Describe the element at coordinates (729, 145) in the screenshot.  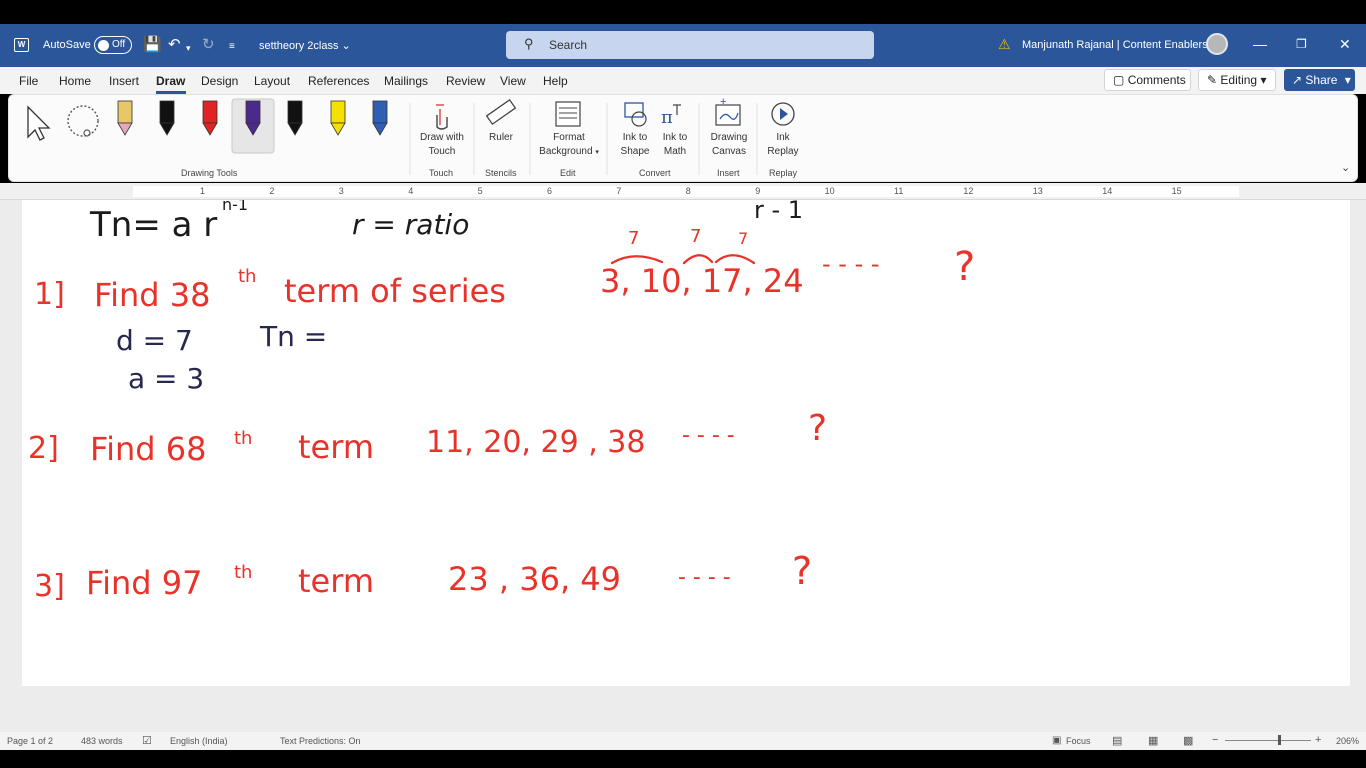
I see `drawing-canvas-button: Drawing Canvas` at that location.